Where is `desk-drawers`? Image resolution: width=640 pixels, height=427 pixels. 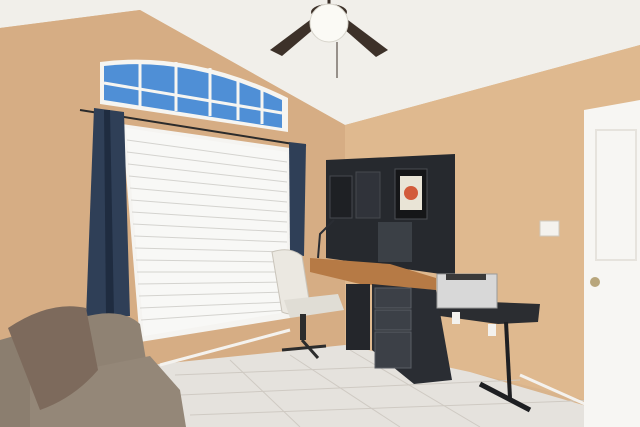 desk-drawers is located at coordinates (393, 328).